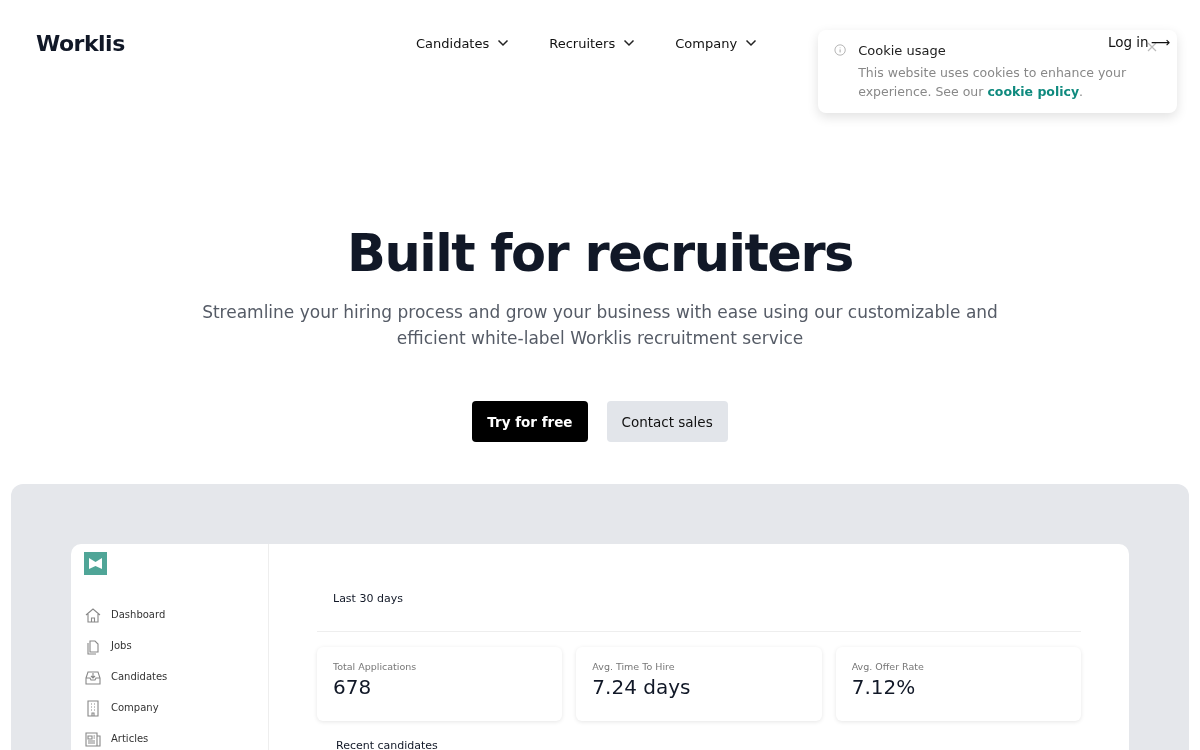 This screenshot has height=750, width=1200. Describe the element at coordinates (600, 254) in the screenshot. I see `hero-title: Built for recruiters` at that location.